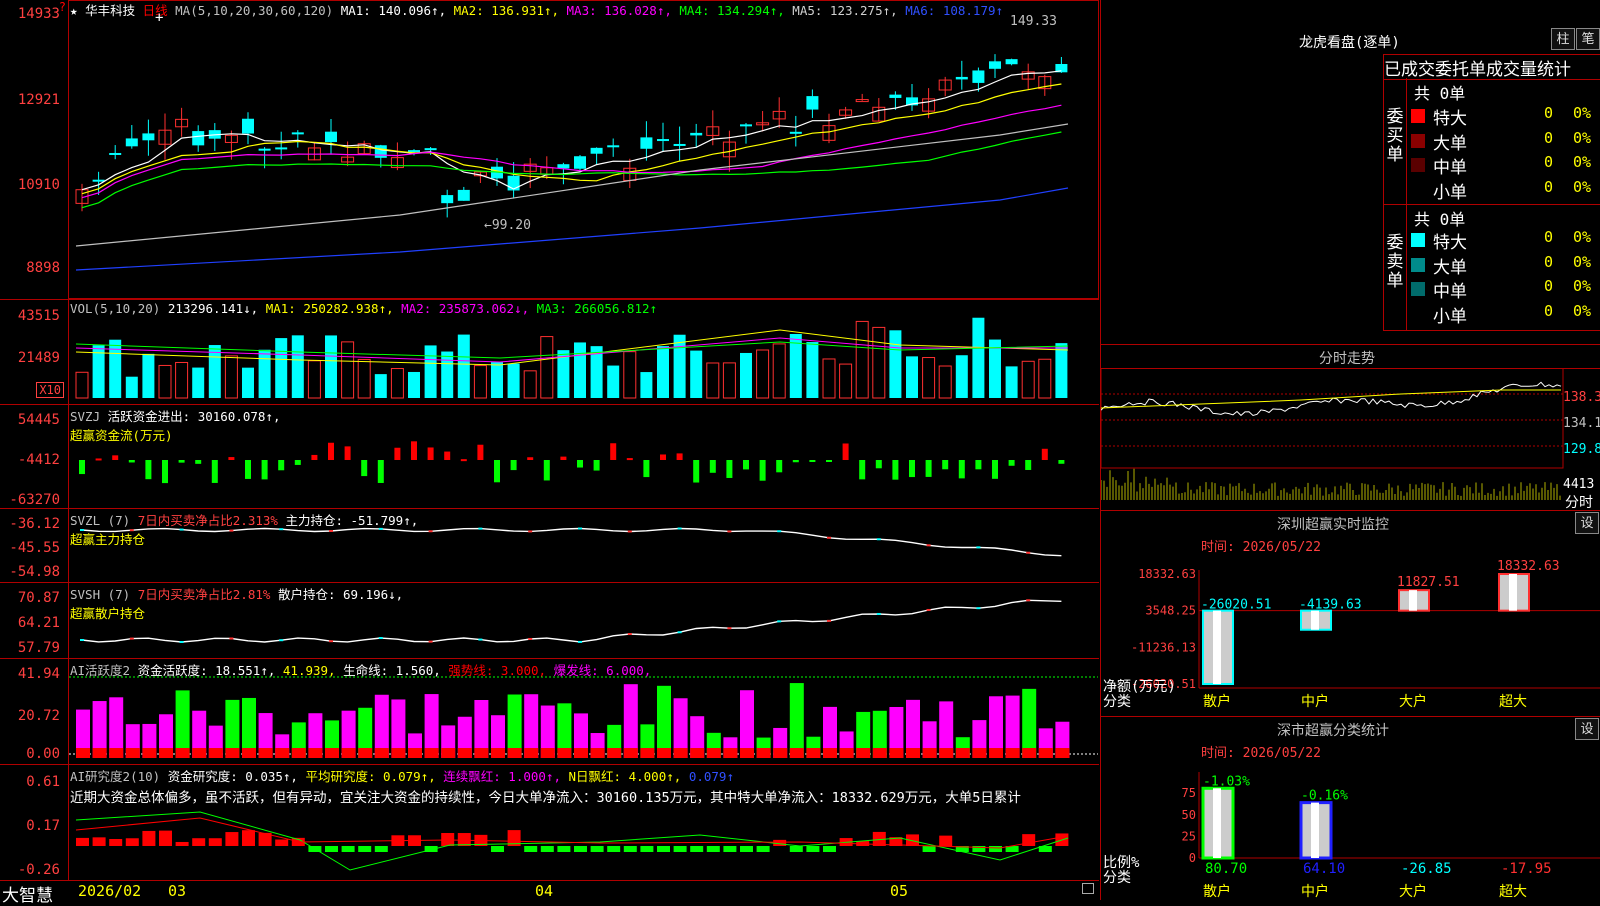 This screenshot has height=906, width=1600. Describe the element at coordinates (572, 358) in the screenshot. I see `volume-bars-layer` at that location.